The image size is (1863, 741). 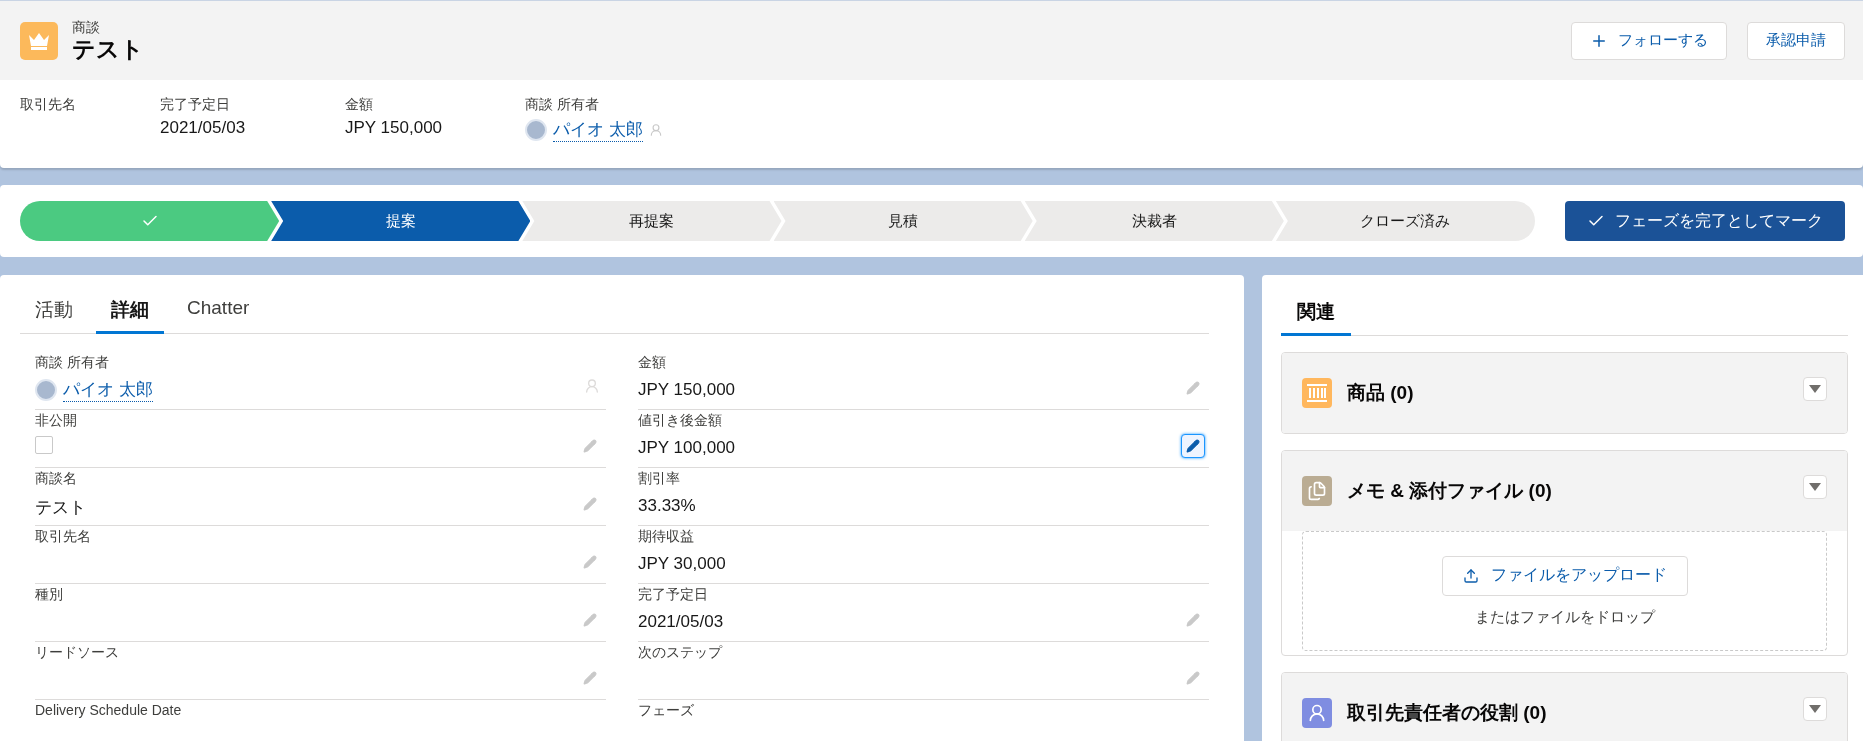 What do you see at coordinates (1316, 311) in the screenshot?
I see `tab: 関連` at bounding box center [1316, 311].